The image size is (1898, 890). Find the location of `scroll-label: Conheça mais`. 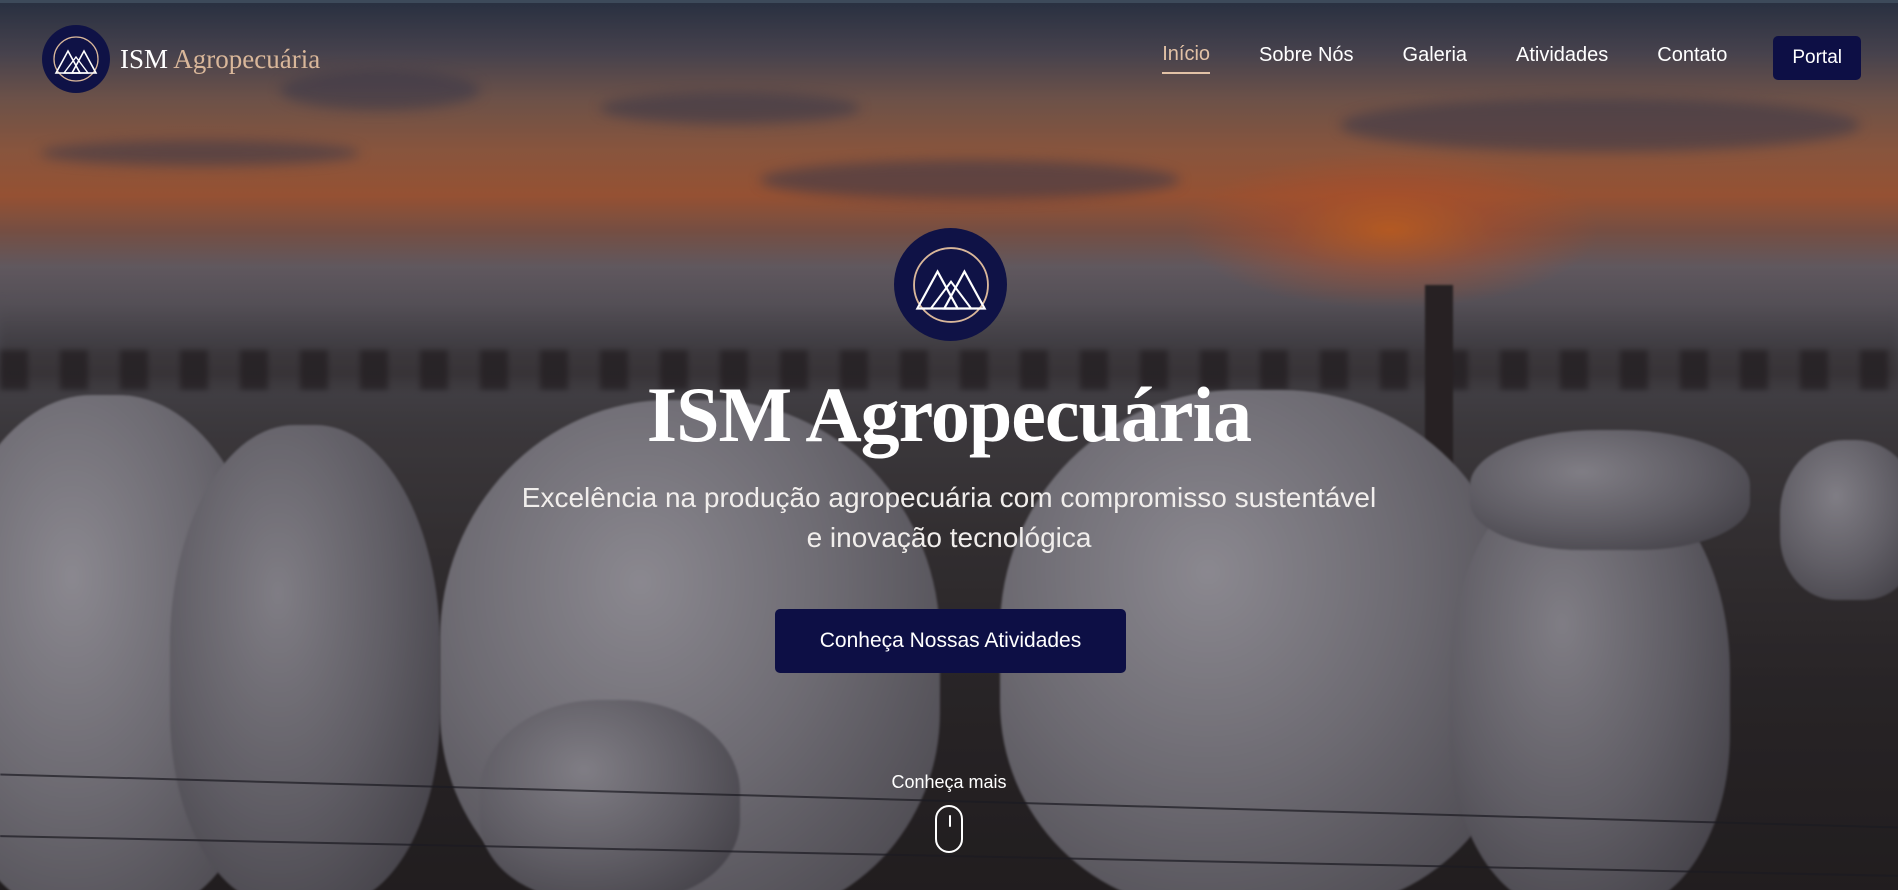

scroll-label: Conheça mais is located at coordinates (949, 782).